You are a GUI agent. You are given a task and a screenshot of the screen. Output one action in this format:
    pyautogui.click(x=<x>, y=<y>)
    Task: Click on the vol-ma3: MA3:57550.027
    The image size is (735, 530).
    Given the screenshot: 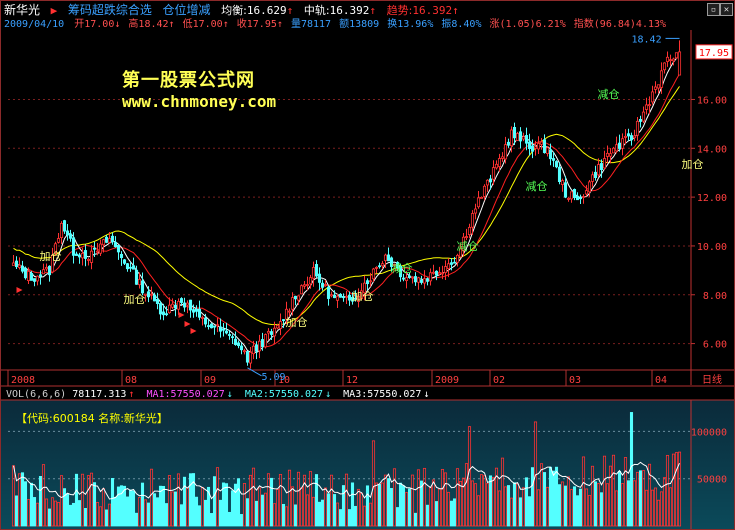 What is the action you would take?
    pyautogui.click(x=382, y=394)
    